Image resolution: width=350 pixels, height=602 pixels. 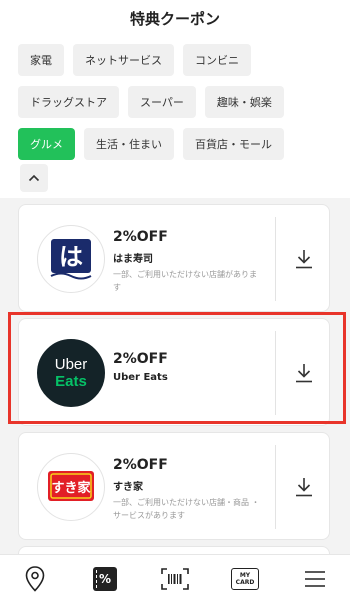 I want to click on location-pin-icon, so click(x=35, y=578).